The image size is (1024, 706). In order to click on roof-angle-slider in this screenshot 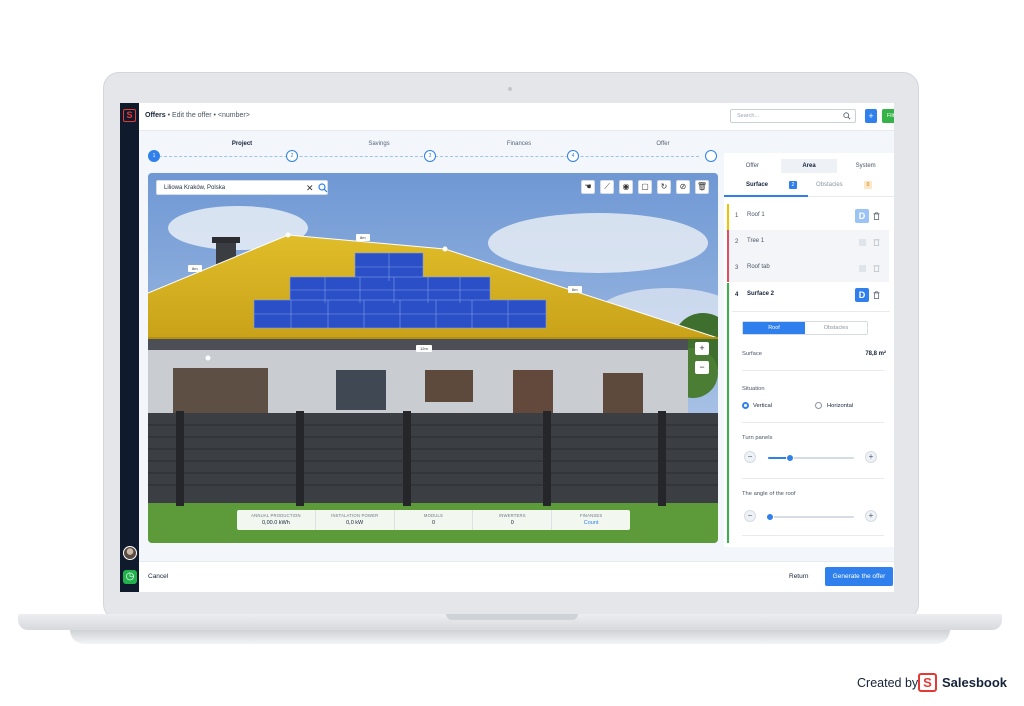, I will do `click(809, 517)`.